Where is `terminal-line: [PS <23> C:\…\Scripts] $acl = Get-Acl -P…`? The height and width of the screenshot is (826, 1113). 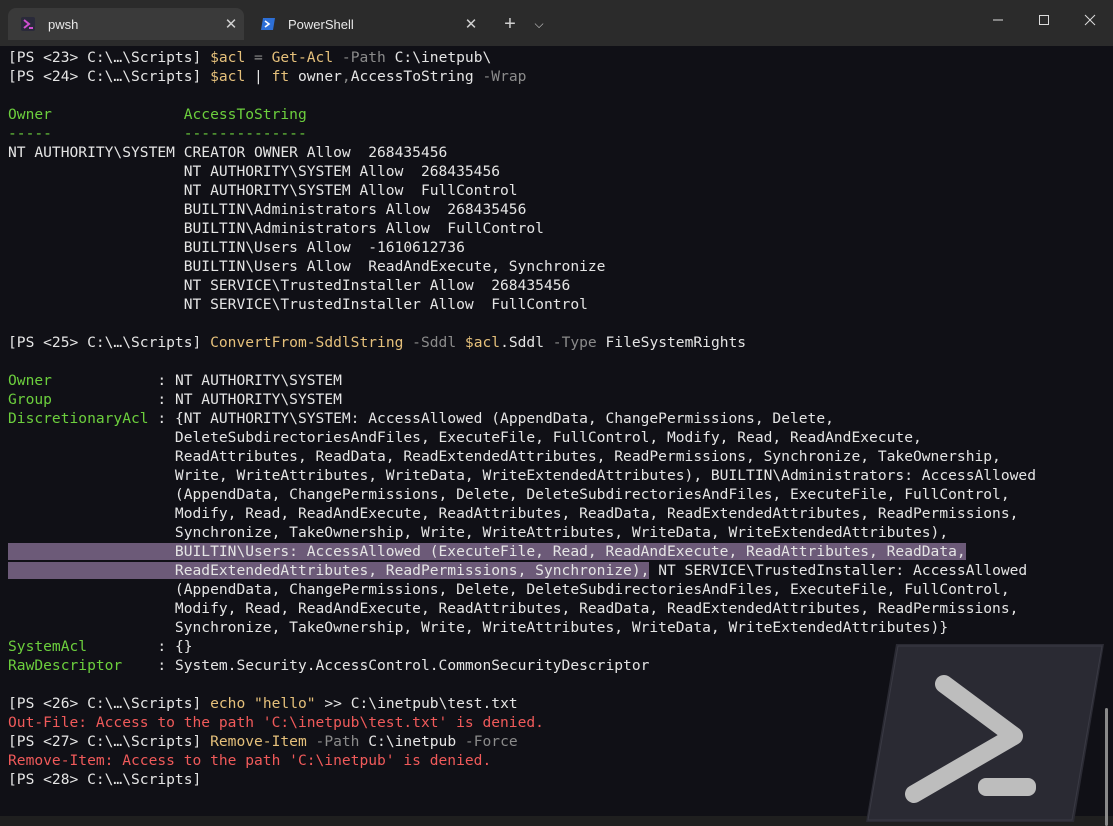
terminal-line: [PS <23> C:\…\Scripts] $acl = Get-Acl -P… is located at coordinates (522, 57).